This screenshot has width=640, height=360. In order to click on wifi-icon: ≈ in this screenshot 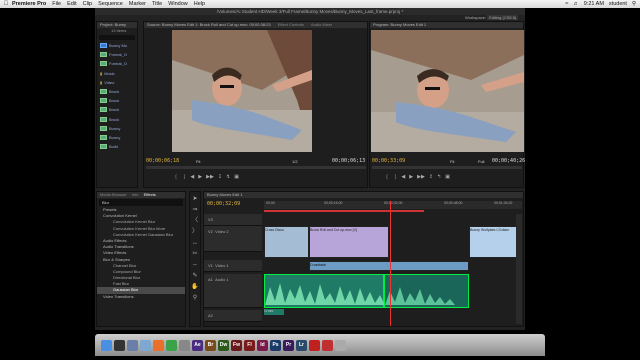, I will do `click(566, 4)`.